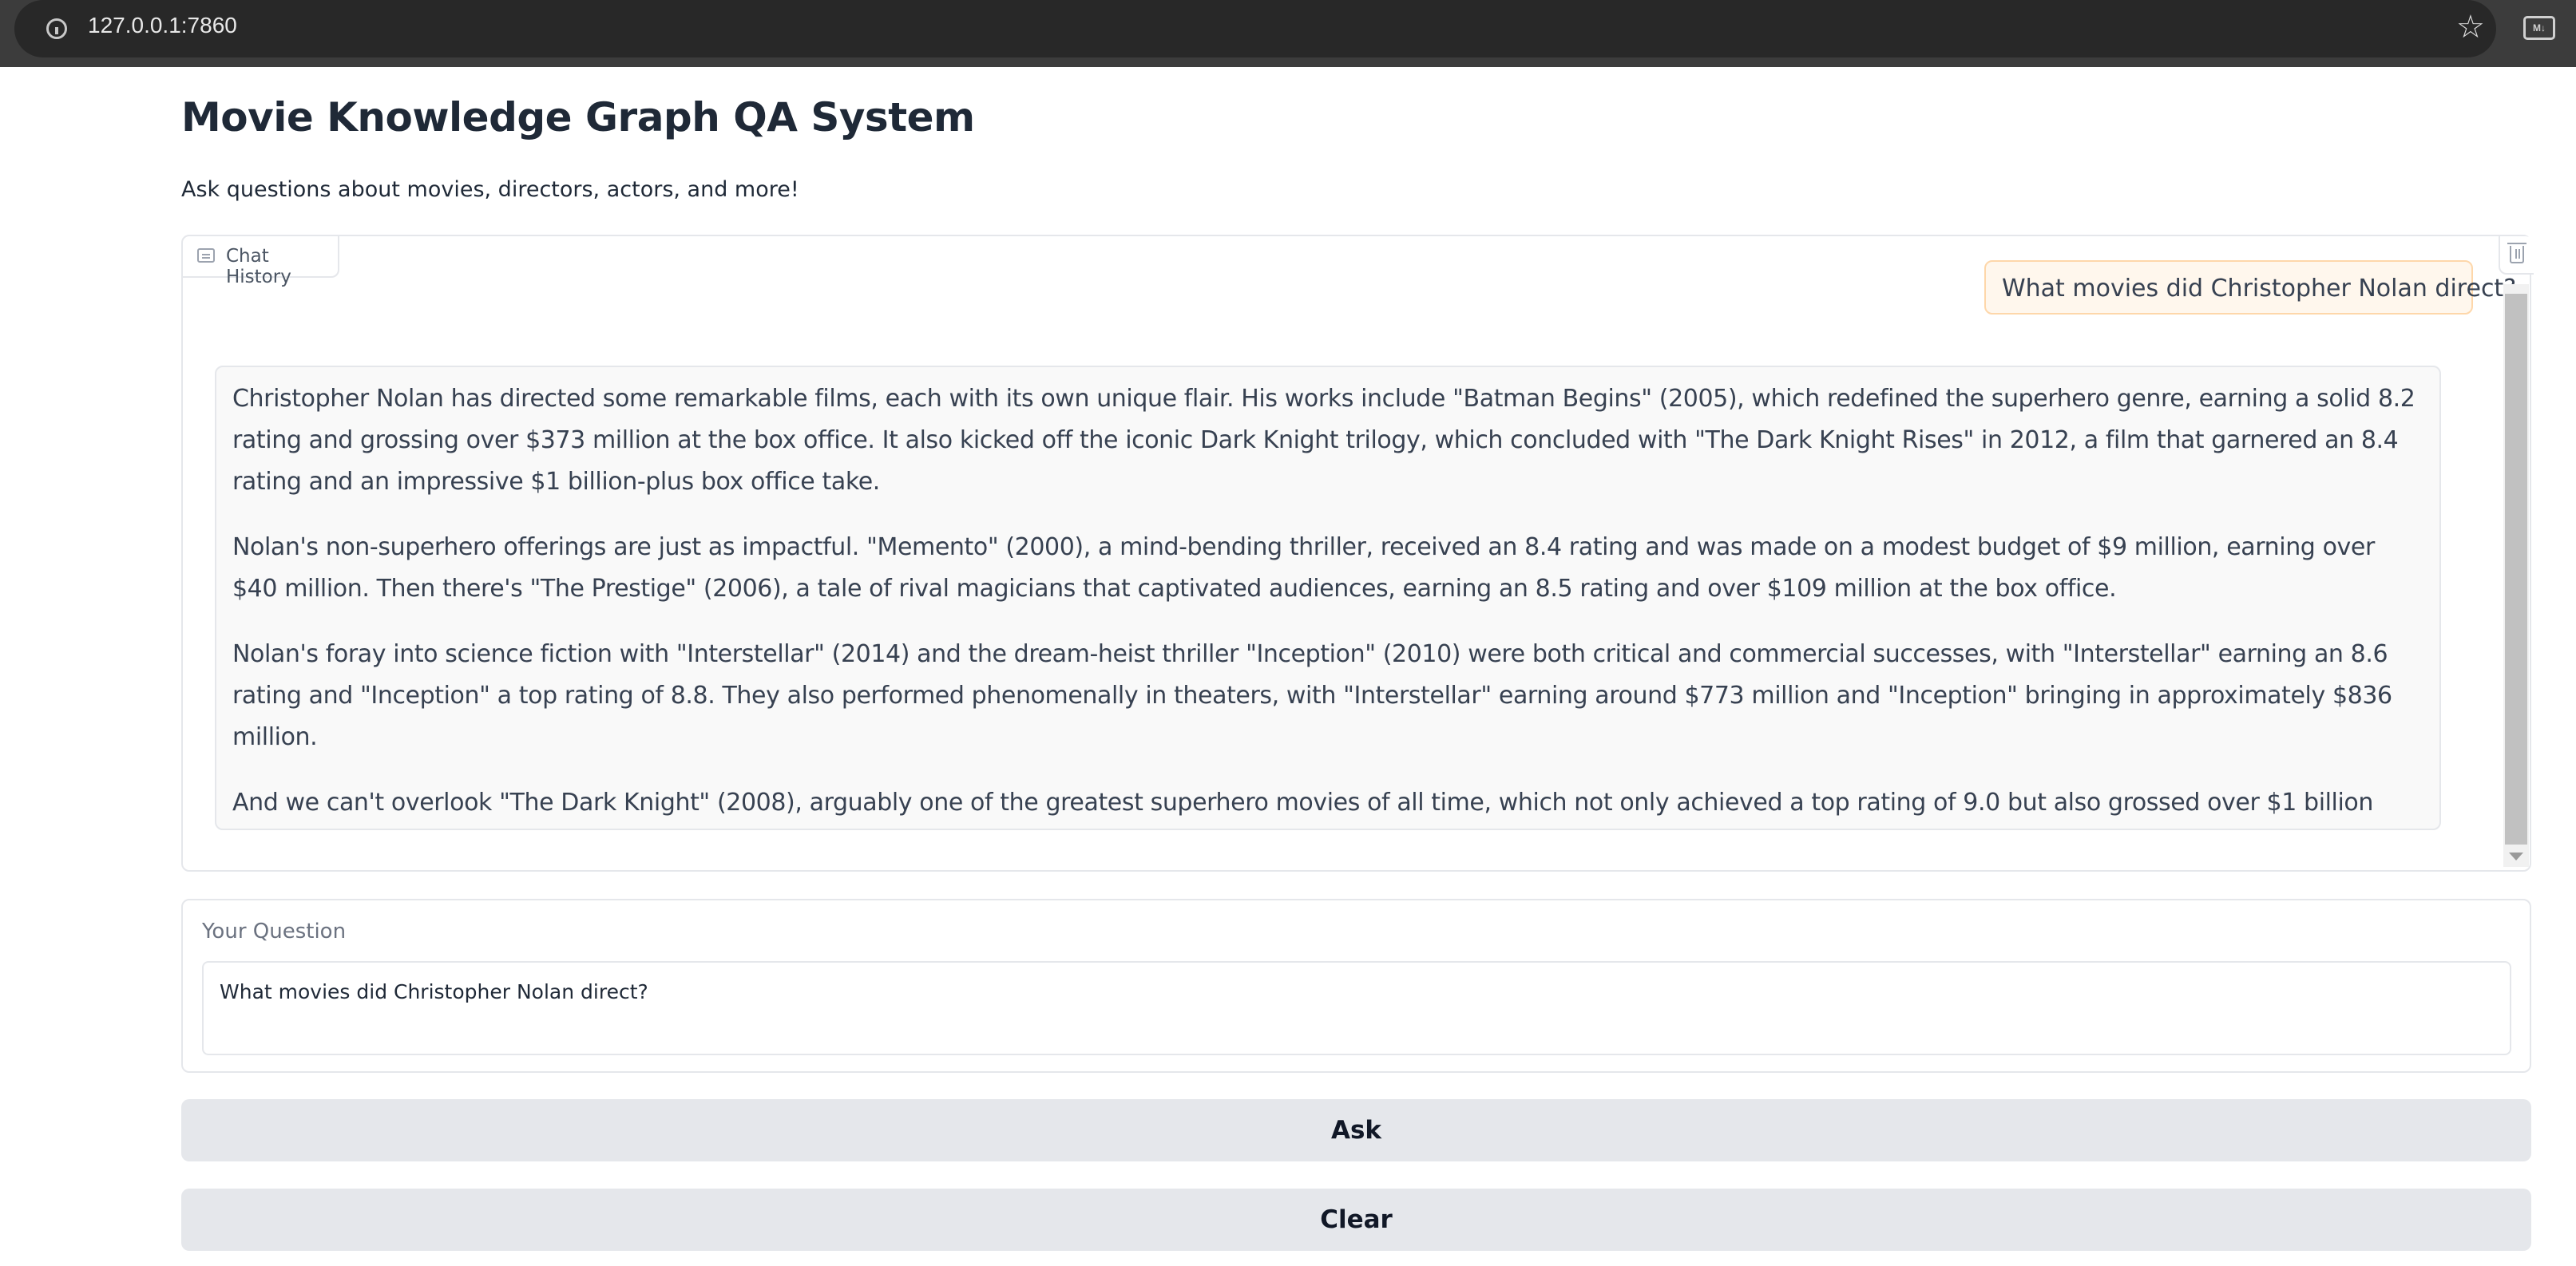 The width and height of the screenshot is (2576, 1266). What do you see at coordinates (206, 256) in the screenshot?
I see `chat-icon` at bounding box center [206, 256].